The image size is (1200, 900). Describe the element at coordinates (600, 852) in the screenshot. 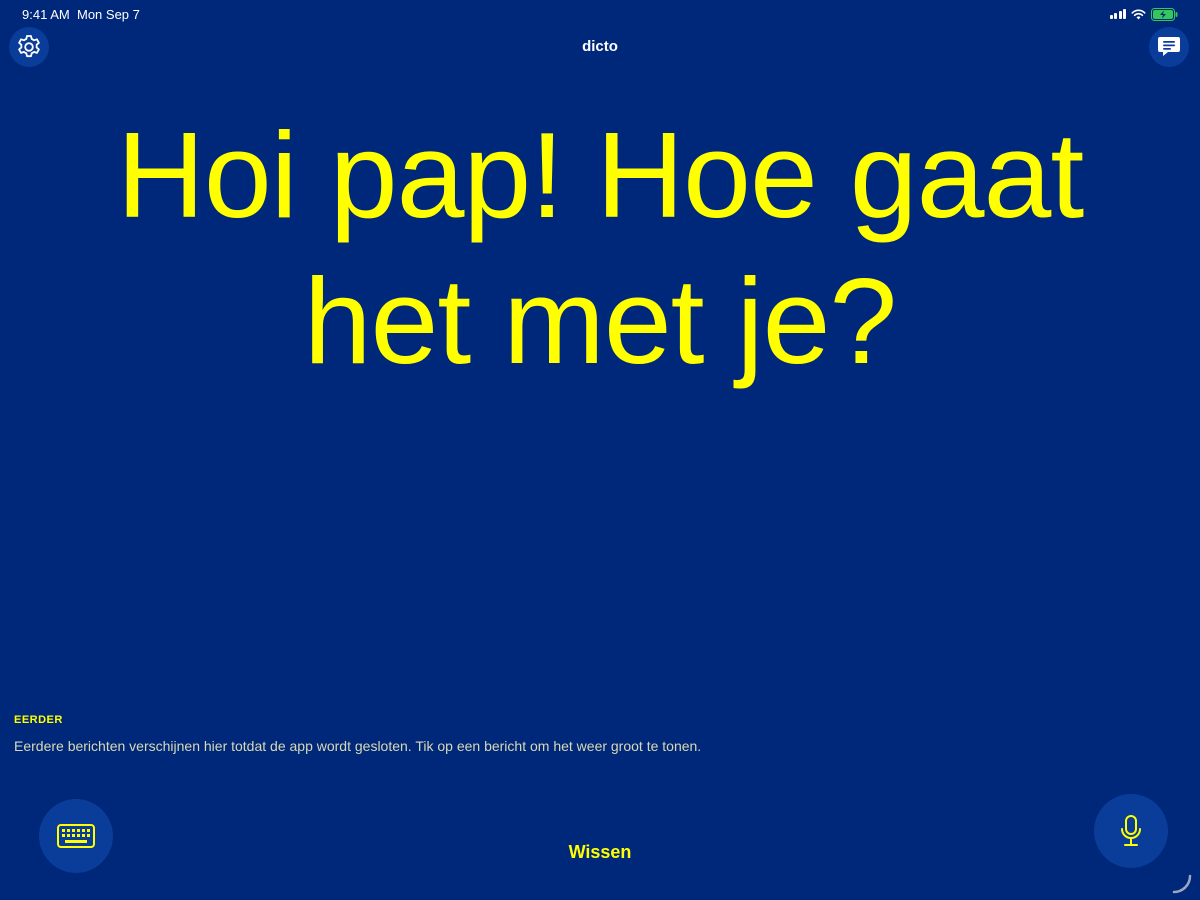

I see `clear-button: Wissen` at that location.